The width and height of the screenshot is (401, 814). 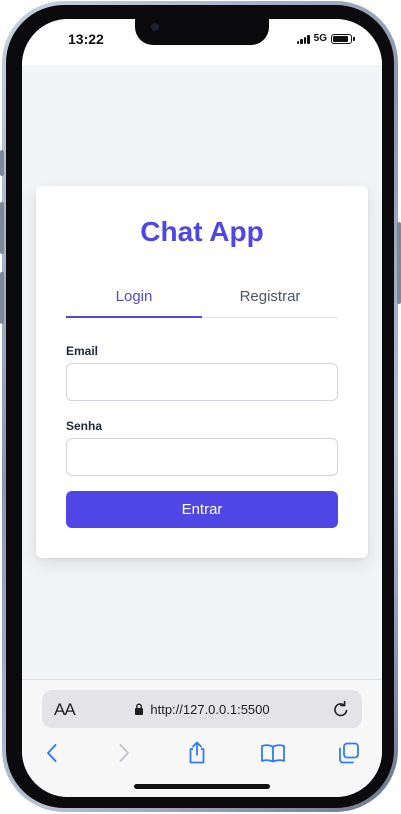 What do you see at coordinates (123, 753) in the screenshot?
I see `forward-icon` at bounding box center [123, 753].